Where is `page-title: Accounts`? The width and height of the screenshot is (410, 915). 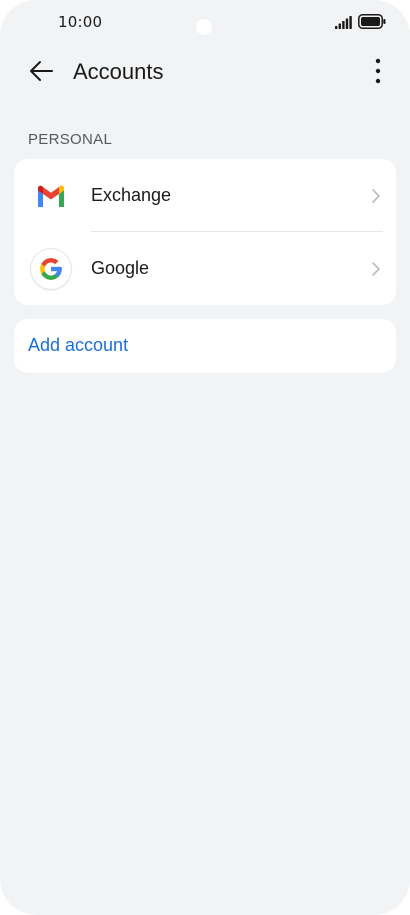
page-title: Accounts is located at coordinates (118, 71).